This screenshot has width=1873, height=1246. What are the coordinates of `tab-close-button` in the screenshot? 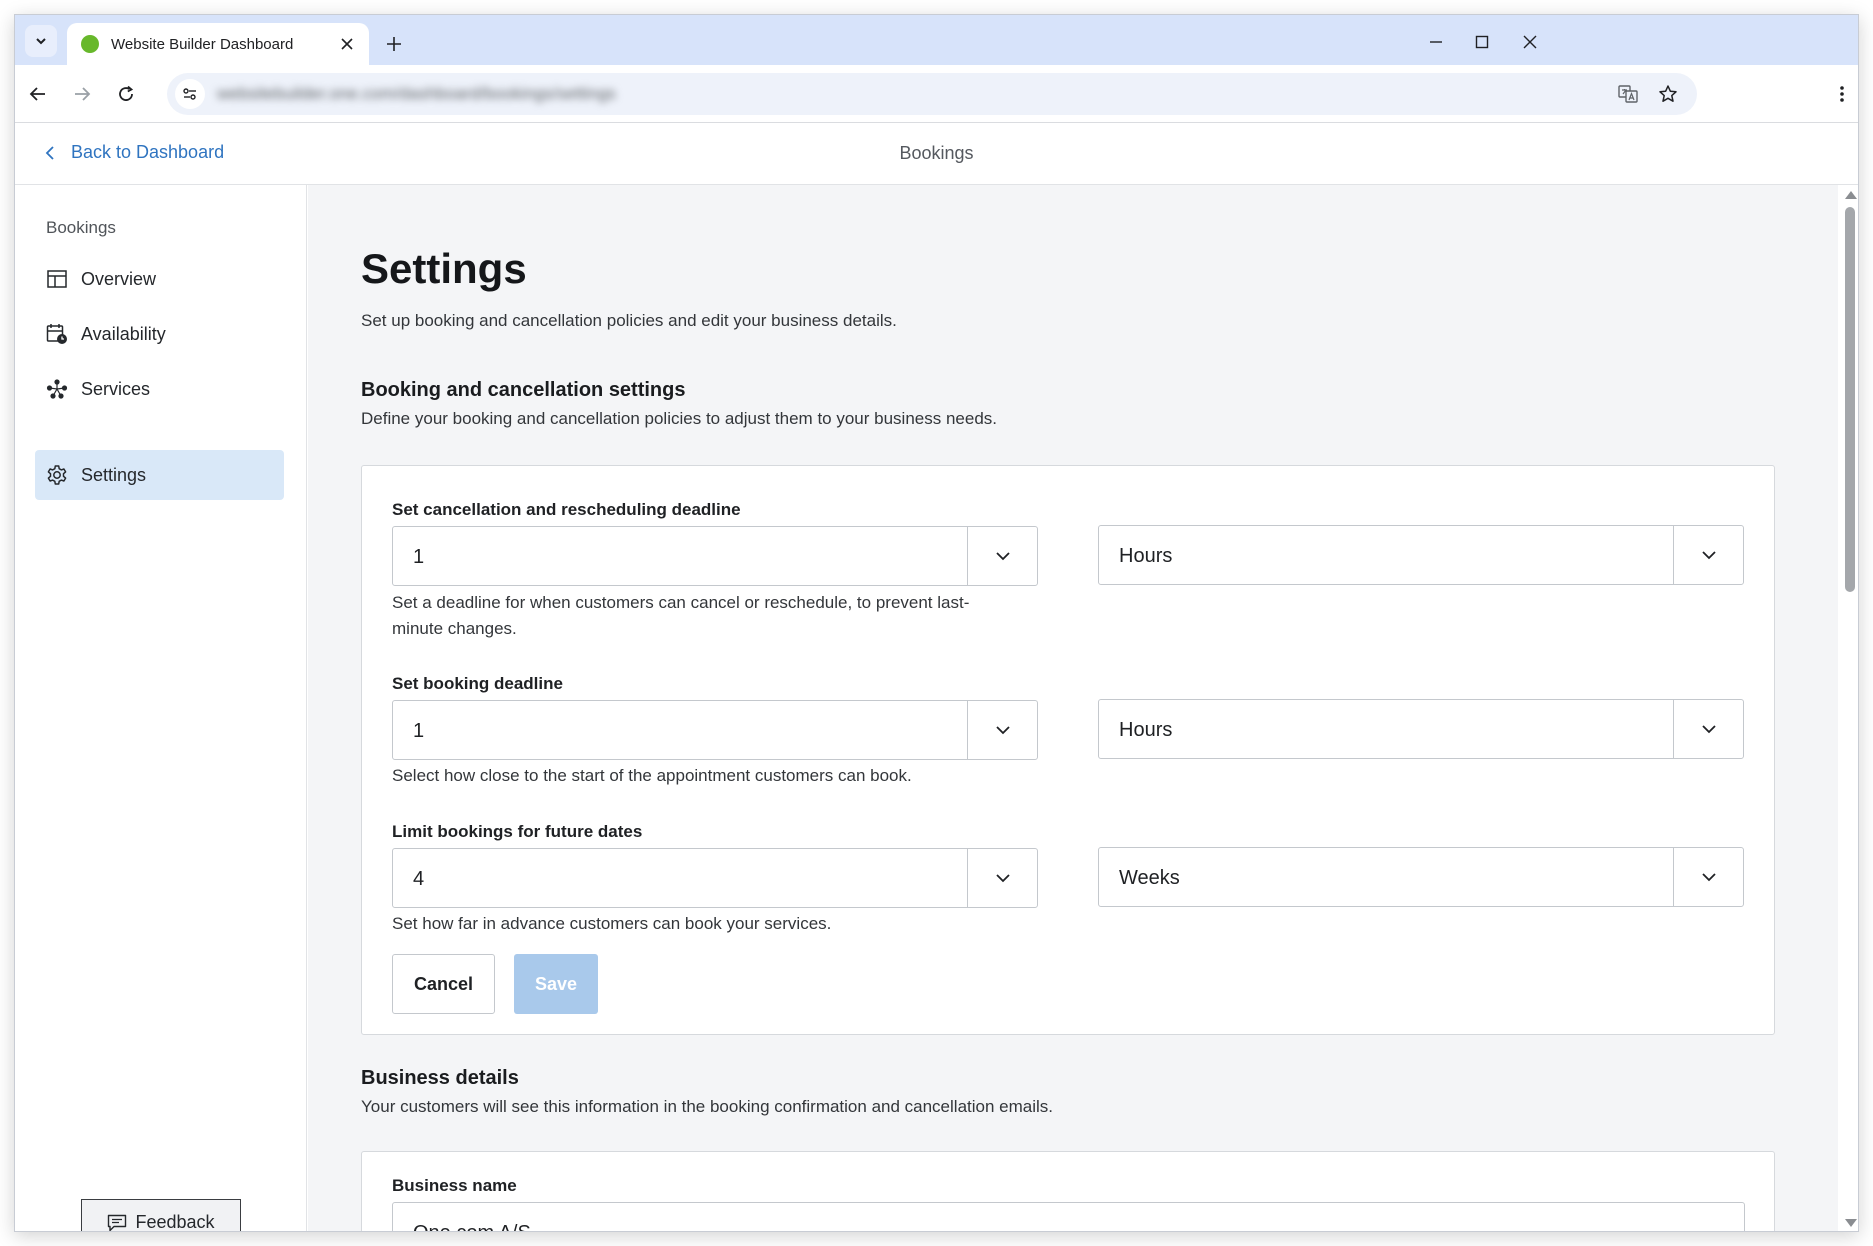 It's located at (347, 44).